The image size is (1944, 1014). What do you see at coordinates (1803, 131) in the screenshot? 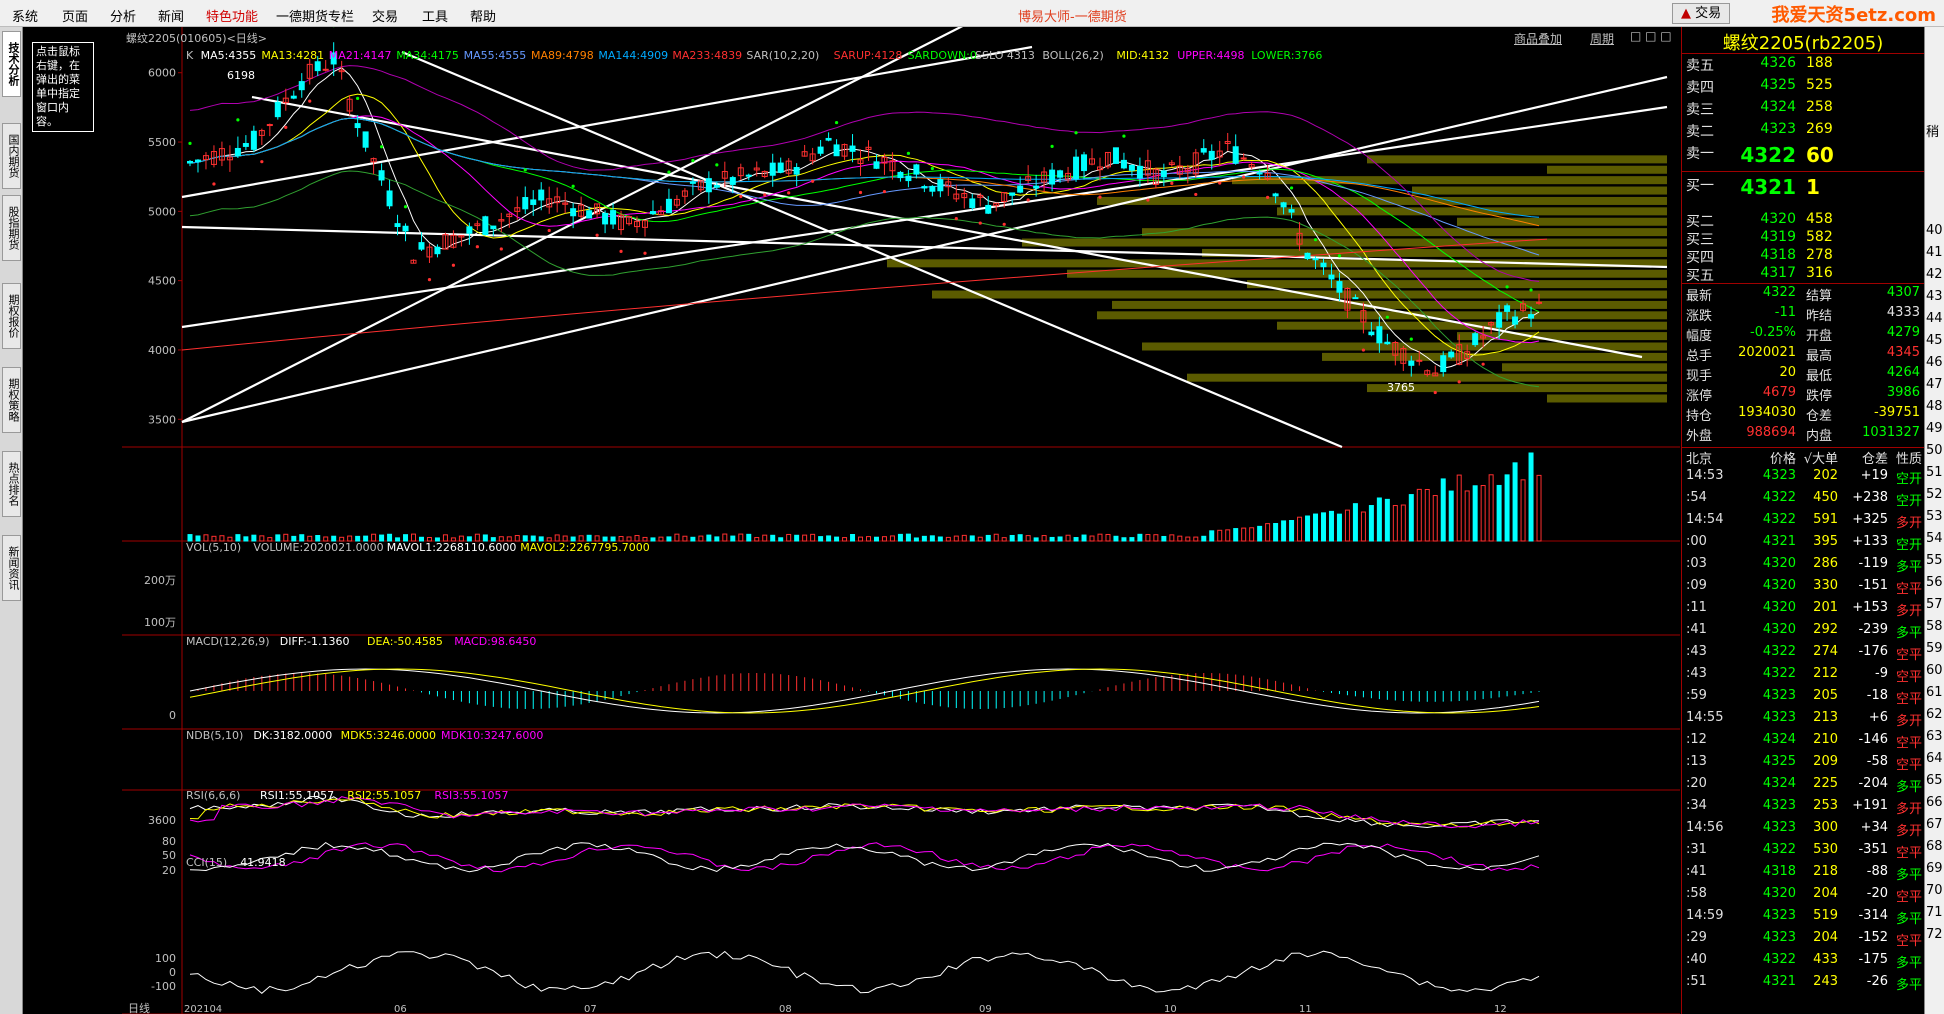
I see `ask-row: 卖二 4323 269` at bounding box center [1803, 131].